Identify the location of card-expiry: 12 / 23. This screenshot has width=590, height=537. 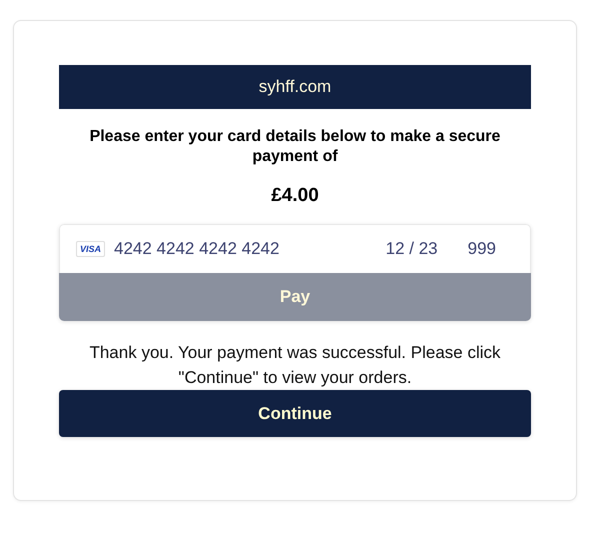
(412, 249).